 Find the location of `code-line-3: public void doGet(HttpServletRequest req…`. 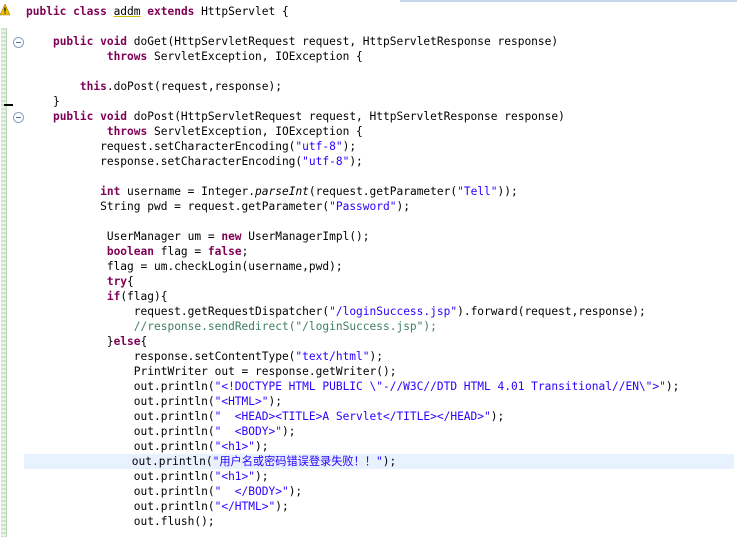

code-line-3: public void doGet(HttpServletRequest req… is located at coordinates (380, 41).